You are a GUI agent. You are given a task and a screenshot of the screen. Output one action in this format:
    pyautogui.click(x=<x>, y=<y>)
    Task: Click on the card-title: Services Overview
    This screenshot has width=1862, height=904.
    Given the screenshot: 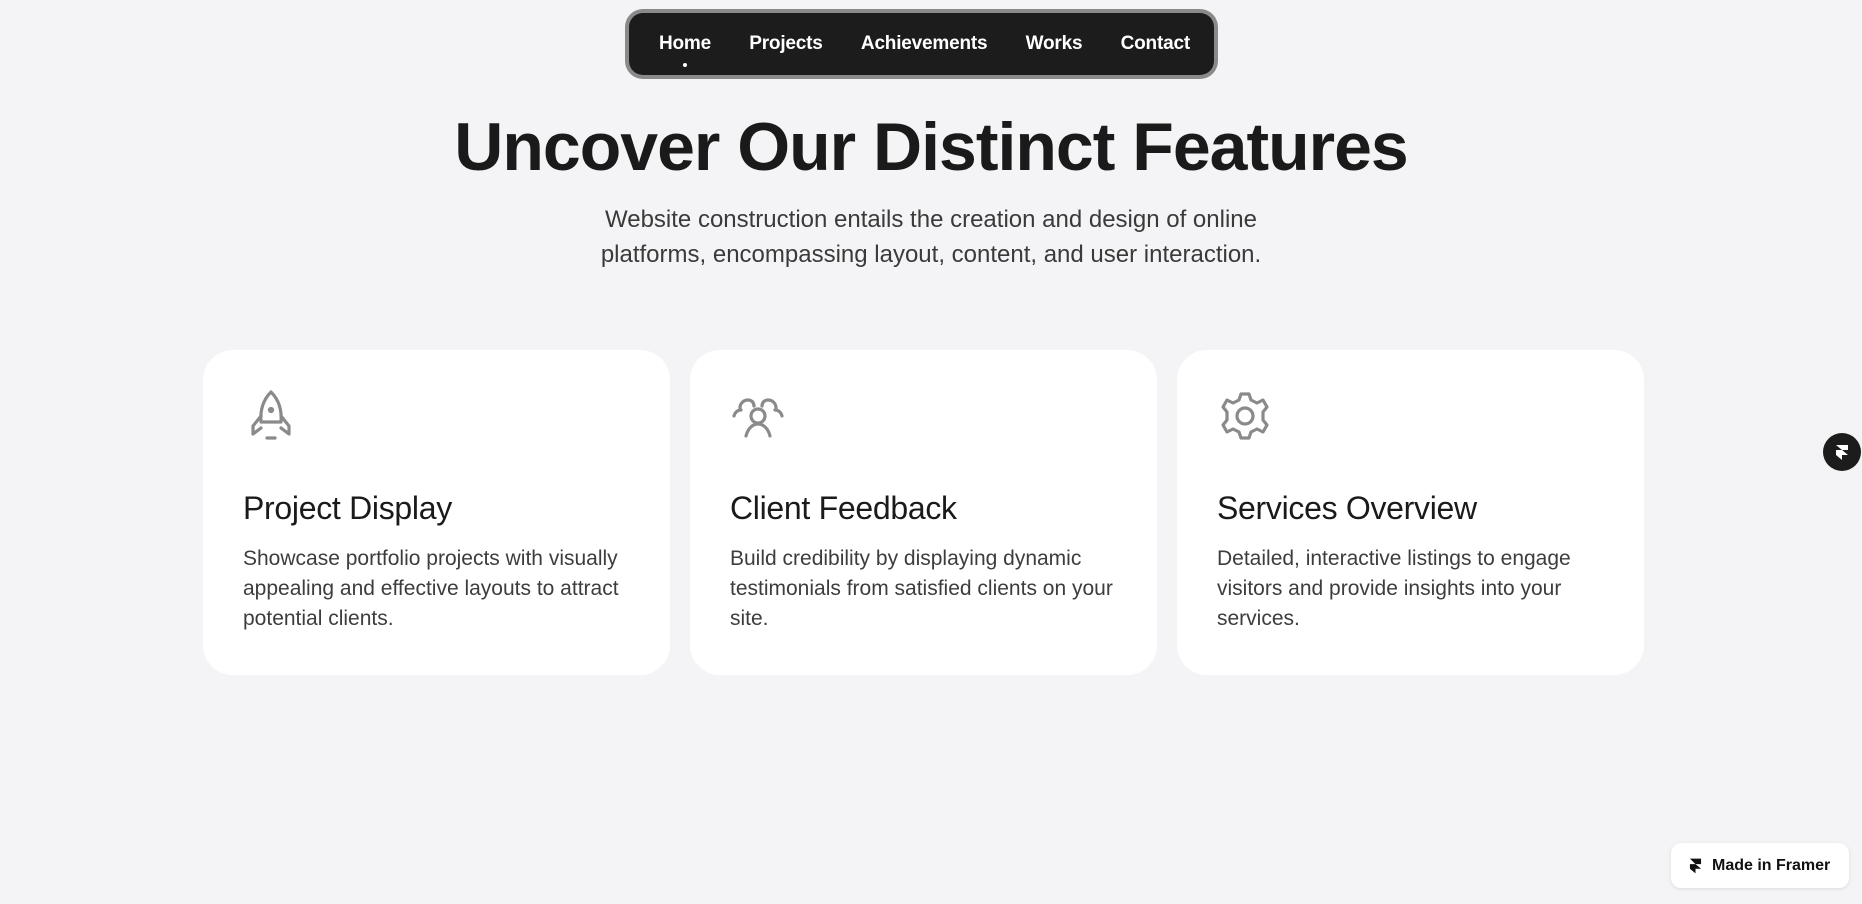 What is the action you would take?
    pyautogui.click(x=1347, y=508)
    